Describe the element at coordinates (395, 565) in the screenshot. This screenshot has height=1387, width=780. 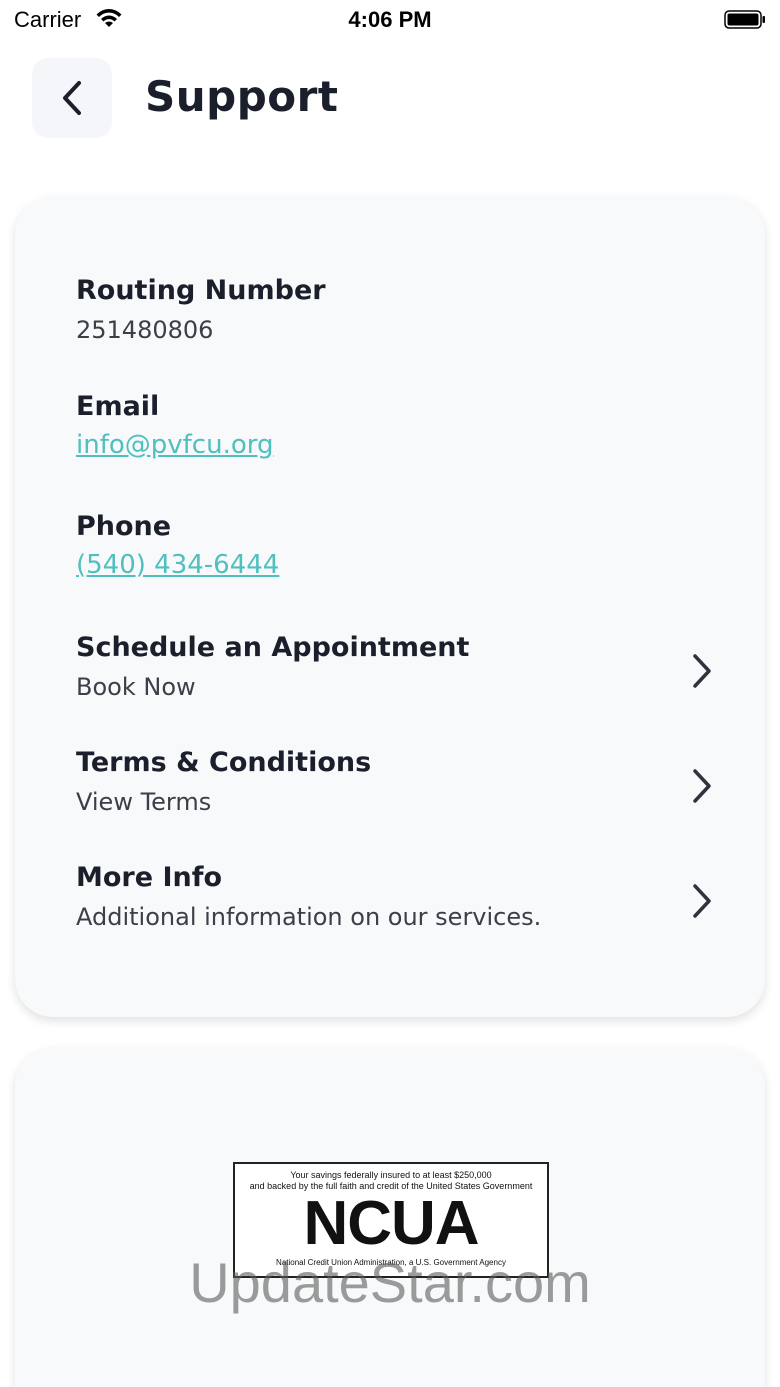
I see `phone-link: (540) 434-6444` at that location.